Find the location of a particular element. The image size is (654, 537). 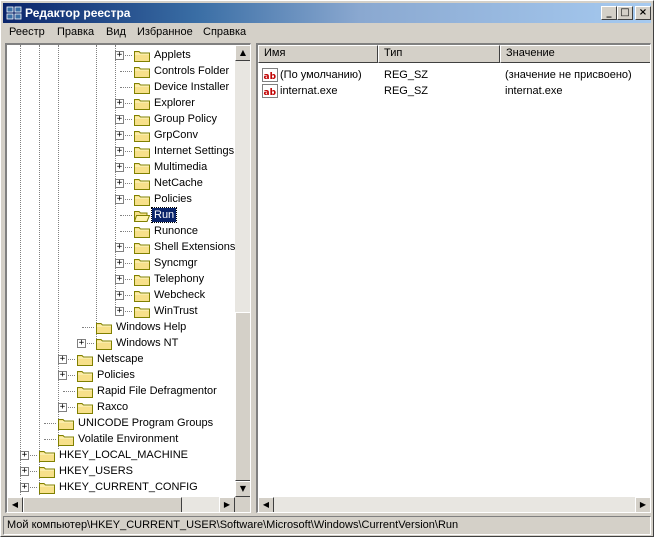

tree-node: Run is located at coordinates (121, 215).